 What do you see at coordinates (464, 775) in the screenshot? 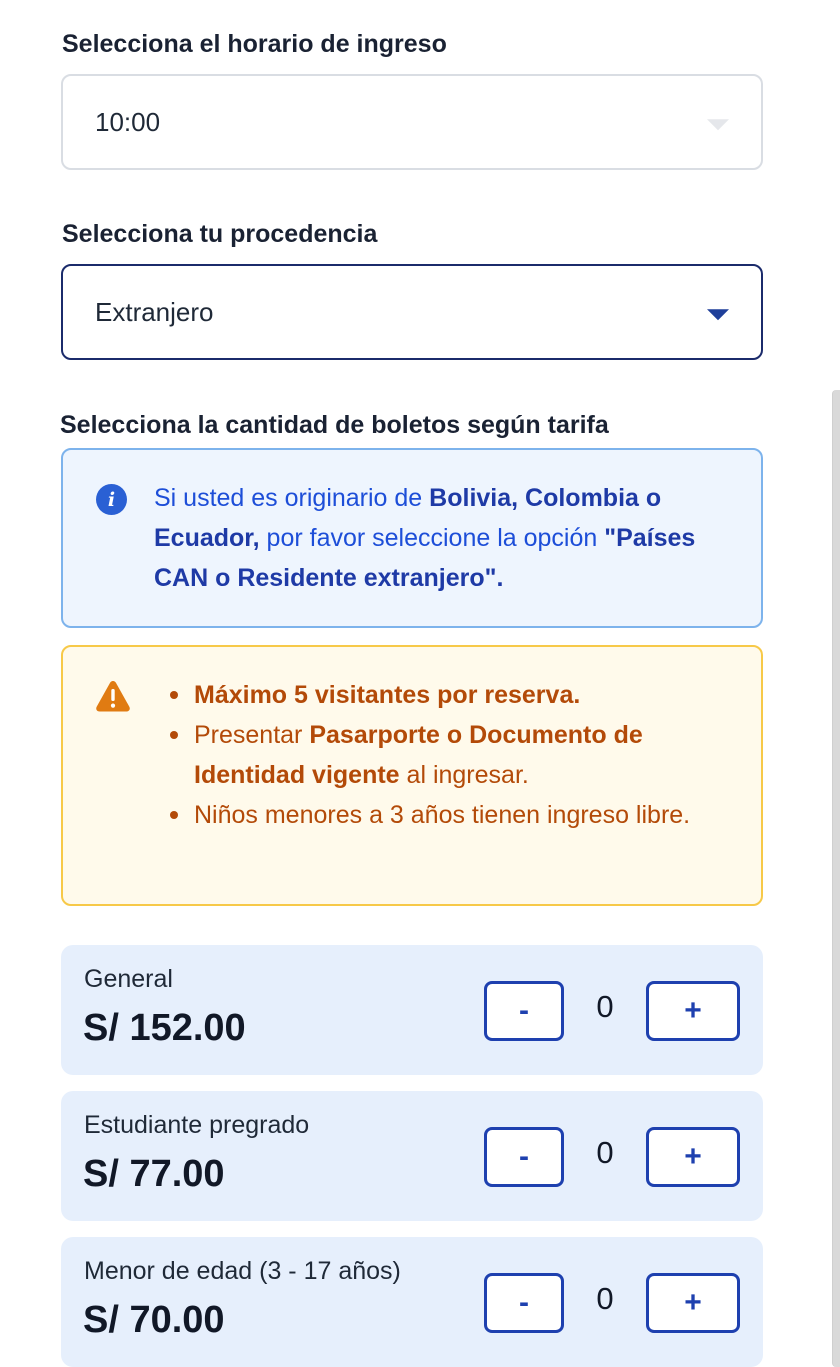
I see `warning-text-part: al ingresar.` at bounding box center [464, 775].